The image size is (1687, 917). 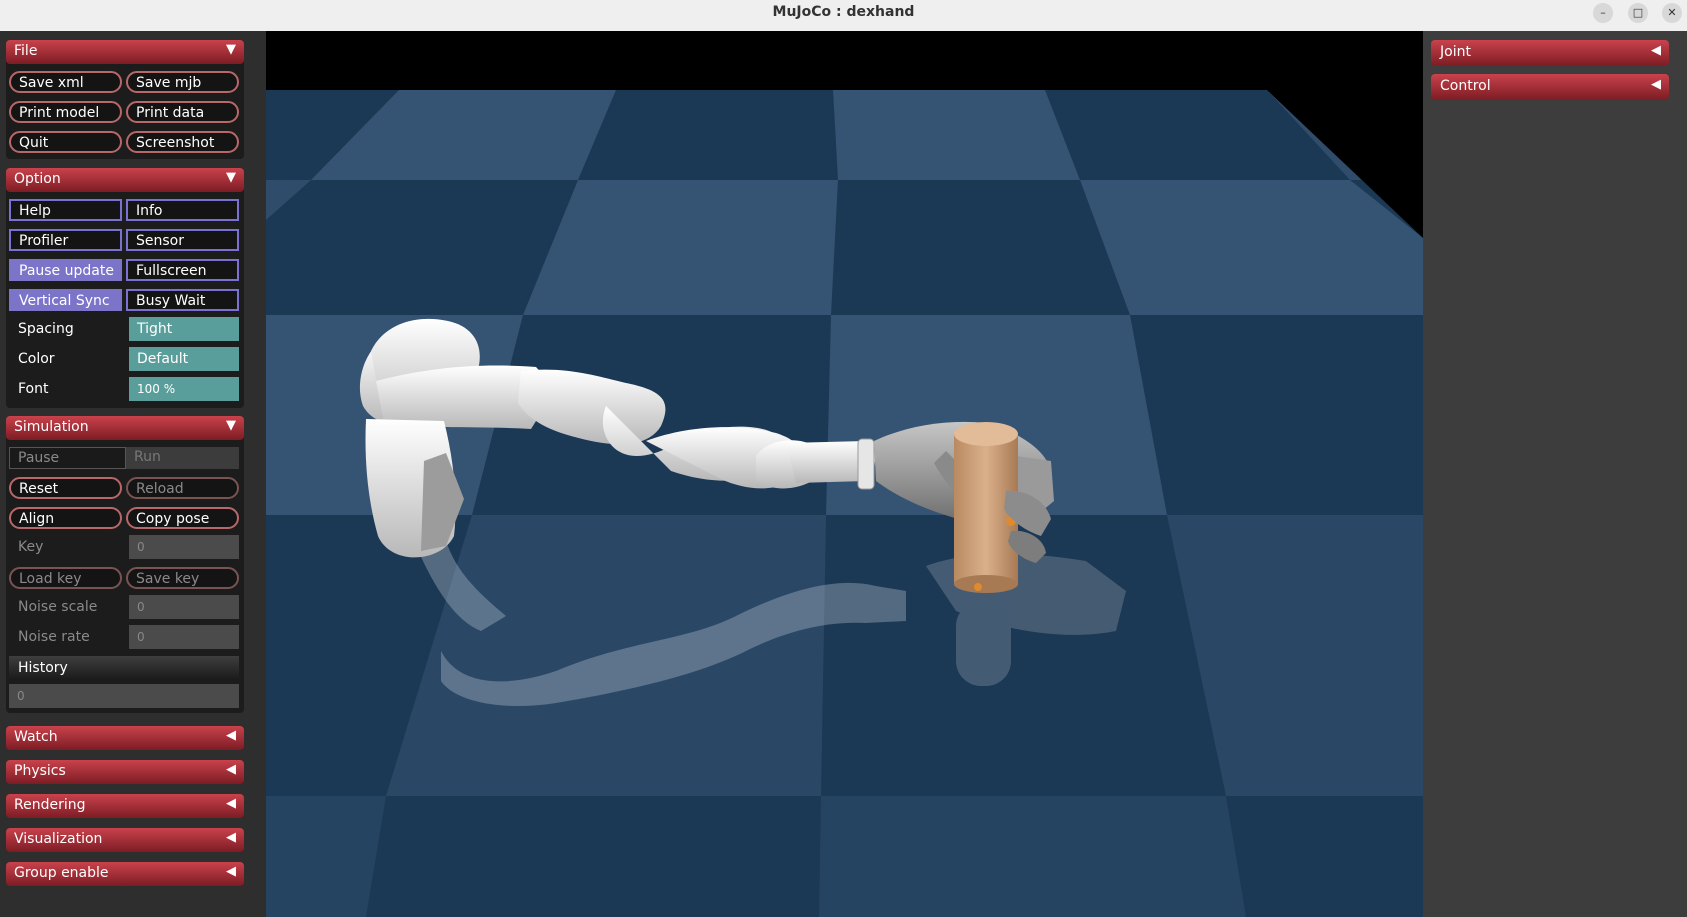 What do you see at coordinates (182, 270) in the screenshot?
I see `fullscreen-toggle: Fullscreen` at bounding box center [182, 270].